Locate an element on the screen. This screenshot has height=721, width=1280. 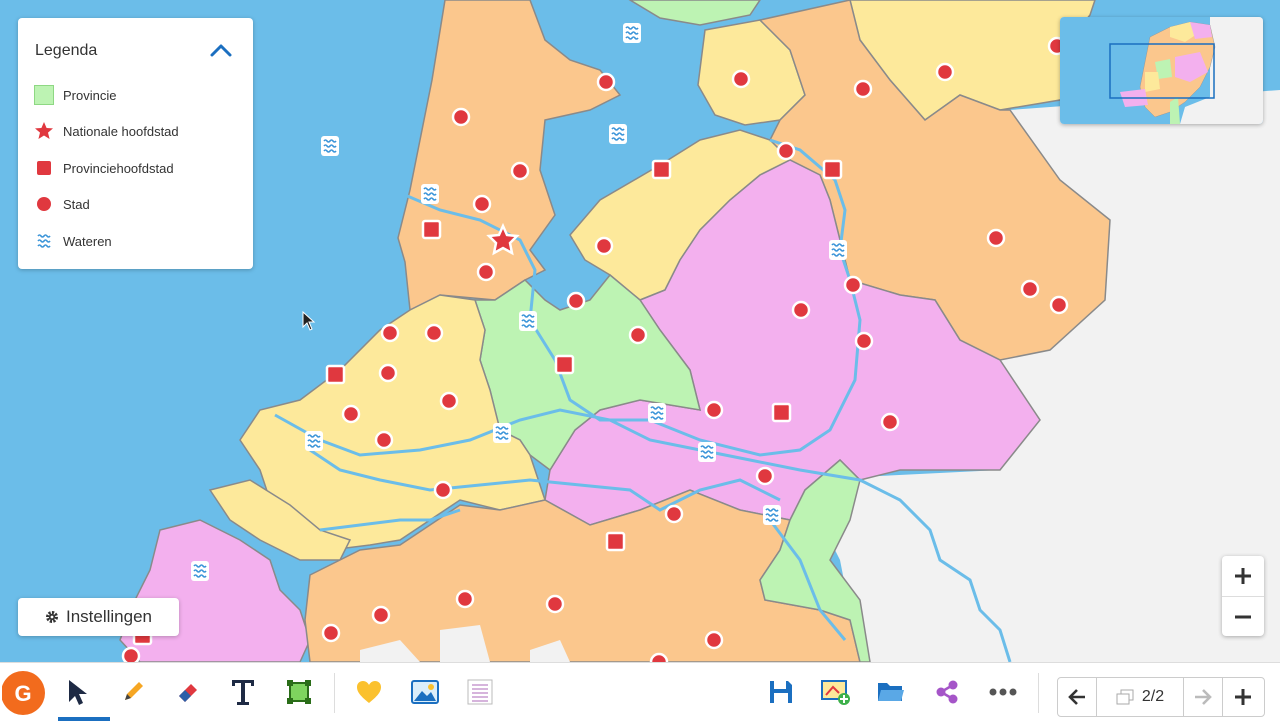
save-icon is located at coordinates (781, 692).